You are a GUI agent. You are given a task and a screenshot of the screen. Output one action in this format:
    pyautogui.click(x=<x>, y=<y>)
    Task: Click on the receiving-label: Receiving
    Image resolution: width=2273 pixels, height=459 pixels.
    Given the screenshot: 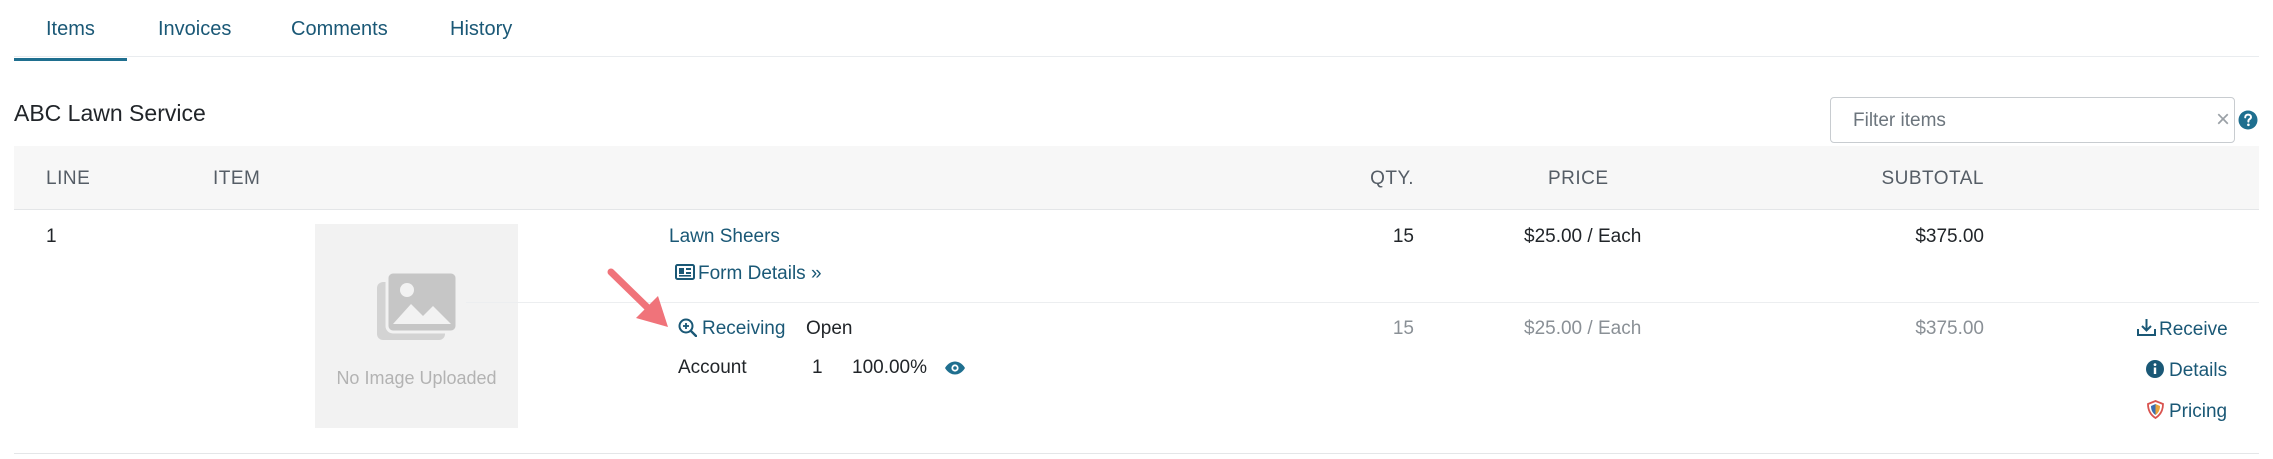 What is the action you would take?
    pyautogui.click(x=744, y=328)
    